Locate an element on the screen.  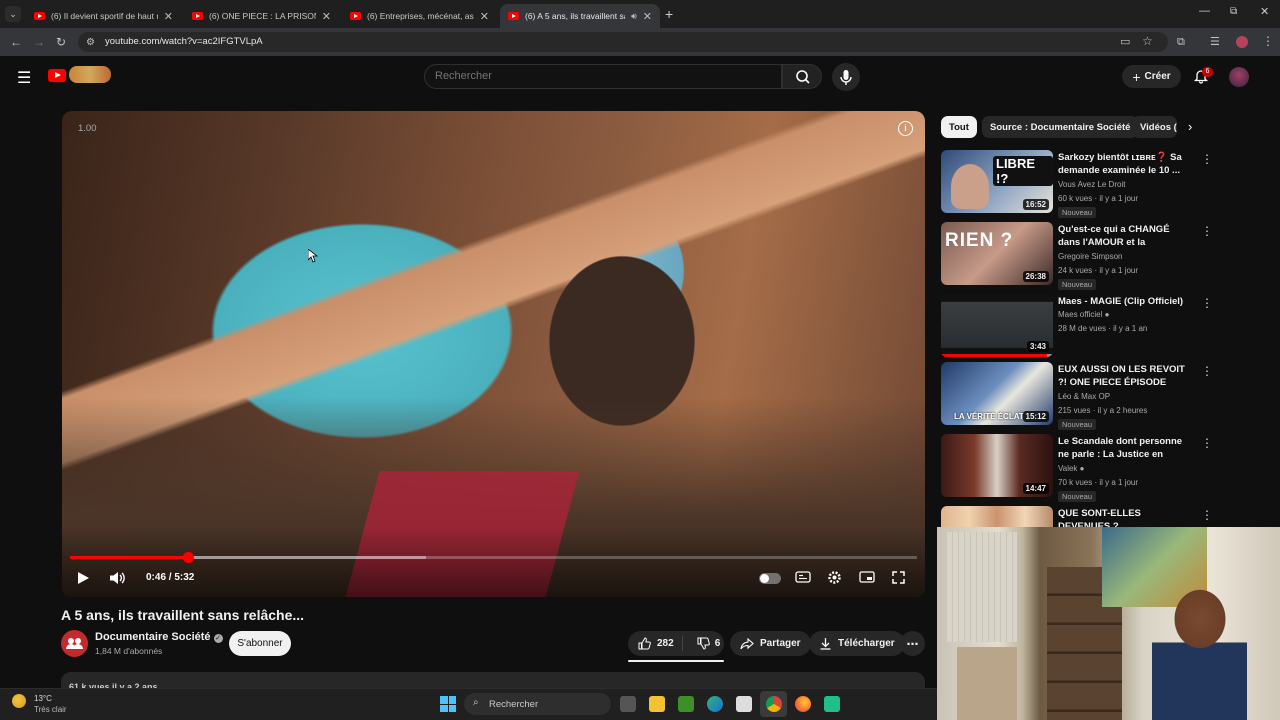
weather-icon is located at coordinates (19, 701).